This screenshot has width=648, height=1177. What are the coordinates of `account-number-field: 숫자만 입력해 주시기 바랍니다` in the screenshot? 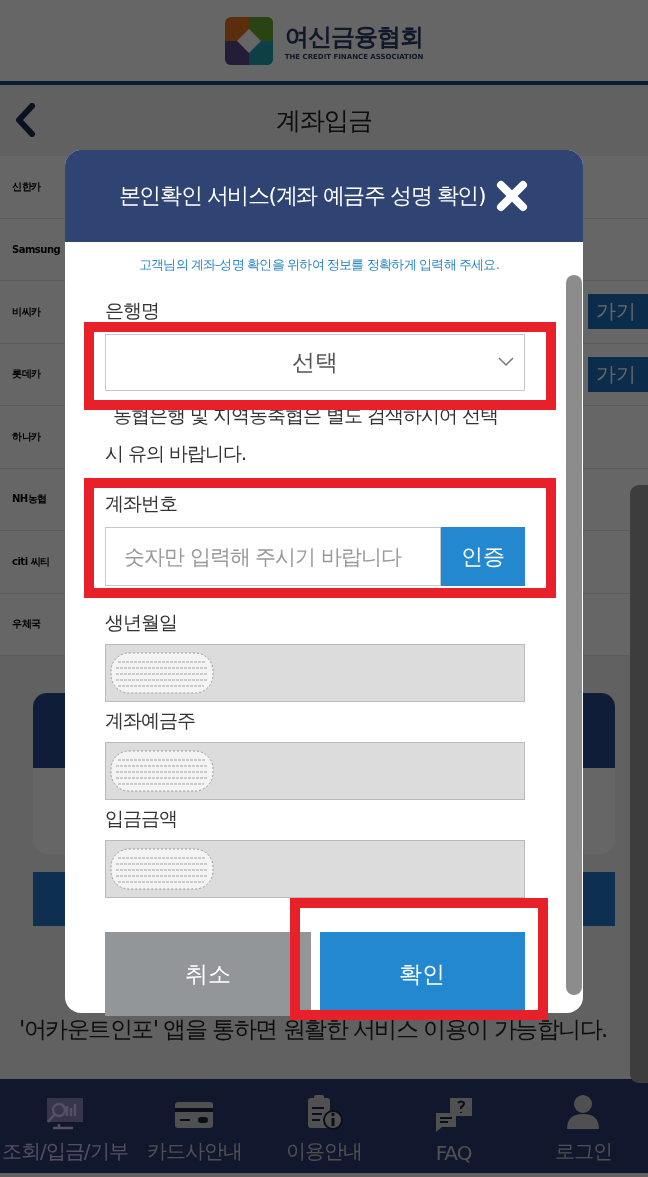 It's located at (273, 556).